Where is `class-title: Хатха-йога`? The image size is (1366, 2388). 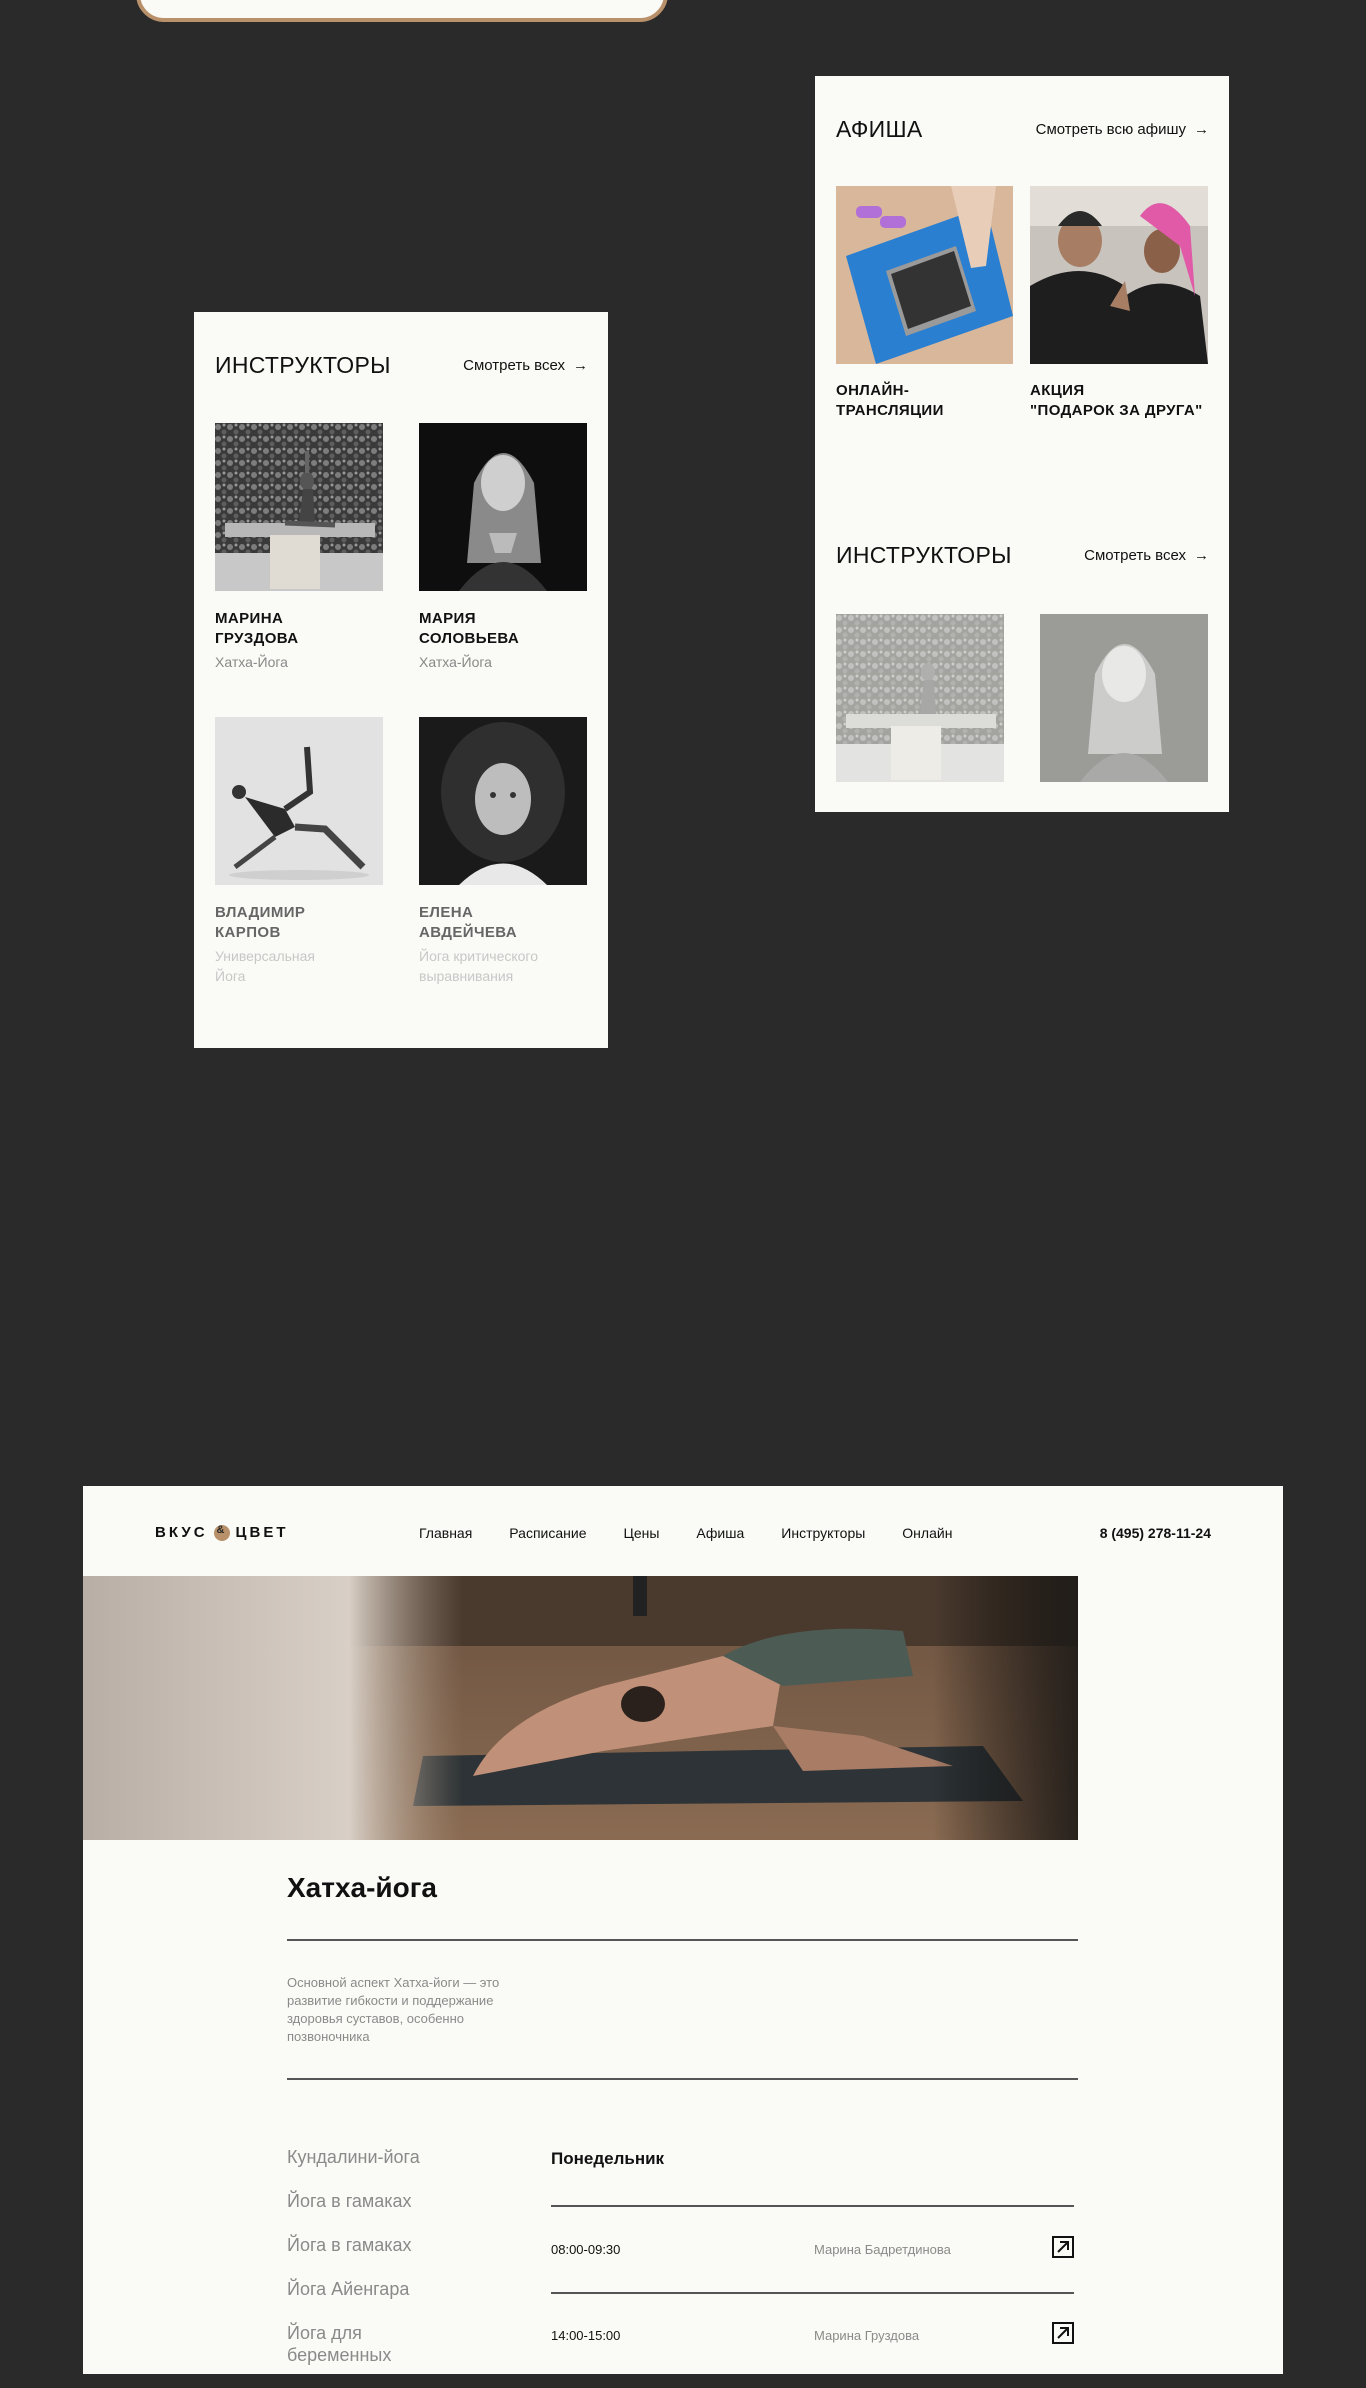 class-title: Хатха-йога is located at coordinates (362, 1887).